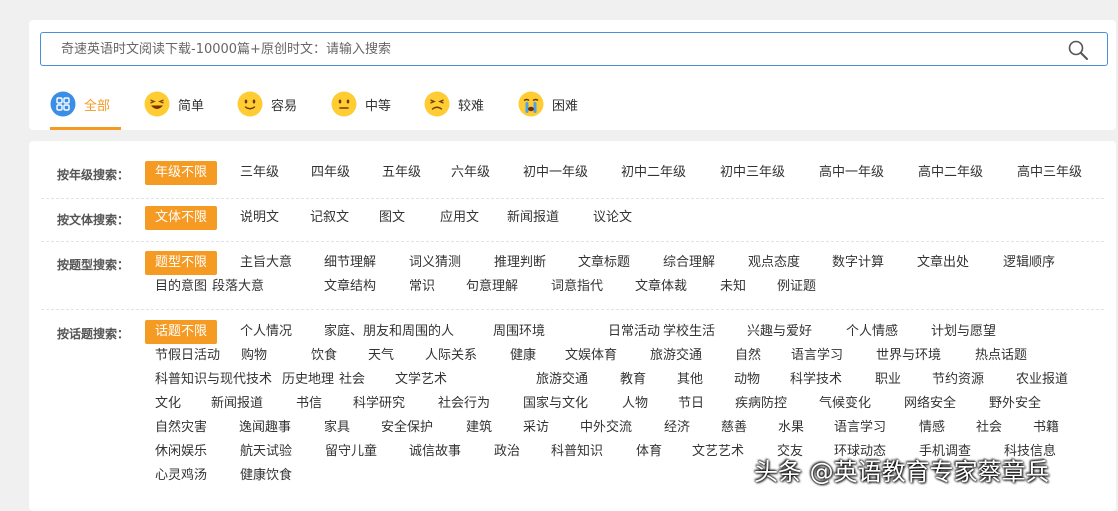  What do you see at coordinates (633, 380) in the screenshot?
I see `topic-filter-option: 教育` at bounding box center [633, 380].